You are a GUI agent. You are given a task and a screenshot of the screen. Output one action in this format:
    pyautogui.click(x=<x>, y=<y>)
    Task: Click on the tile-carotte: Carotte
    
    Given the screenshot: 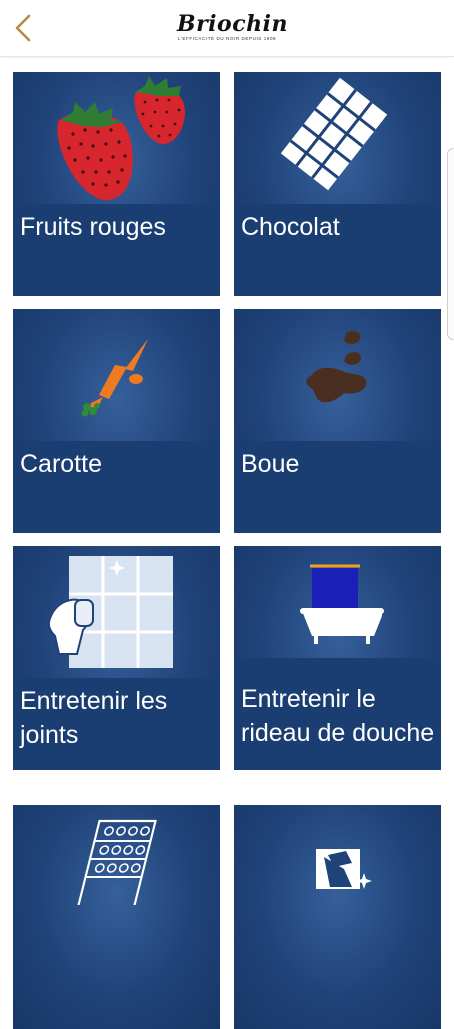 What is the action you would take?
    pyautogui.click(x=116, y=421)
    